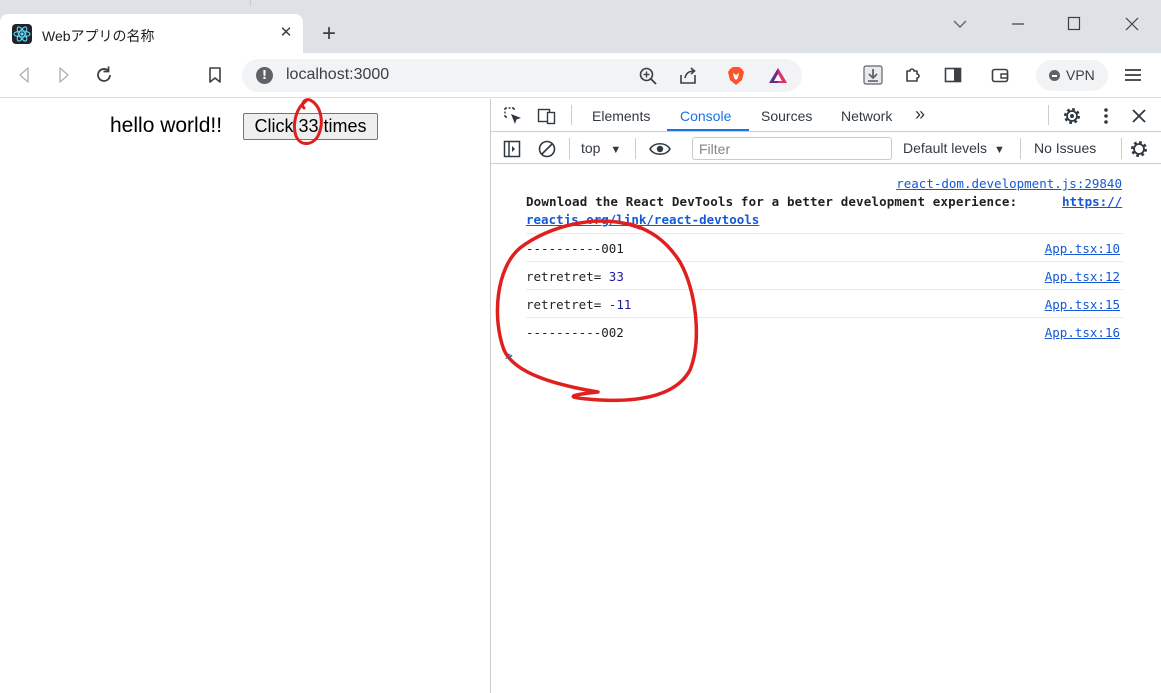 Image resolution: width=1161 pixels, height=693 pixels. Describe the element at coordinates (1000, 75) in the screenshot. I see `wallet-icon` at that location.